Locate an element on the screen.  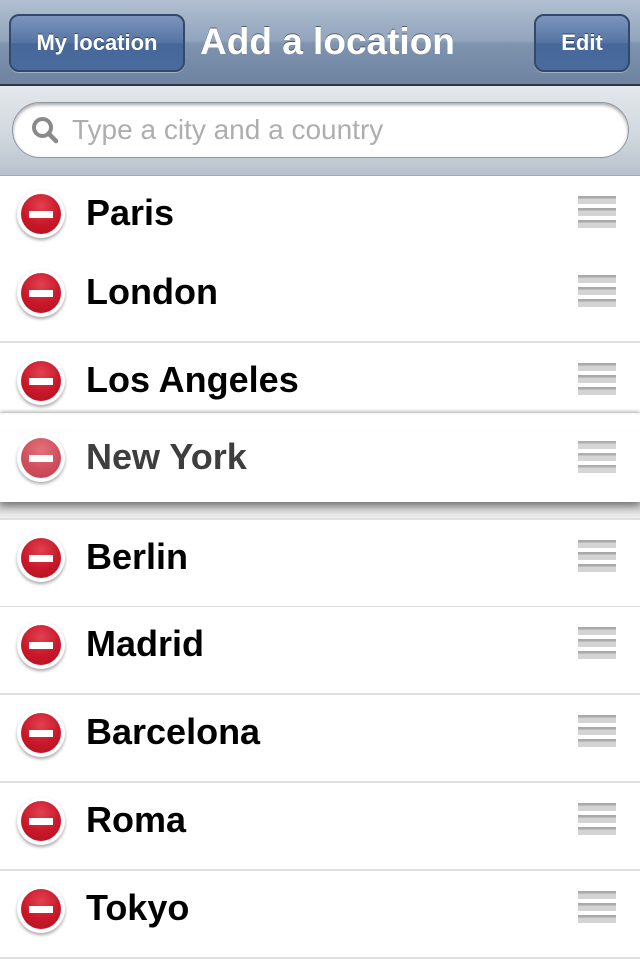
search-field is located at coordinates (320, 130).